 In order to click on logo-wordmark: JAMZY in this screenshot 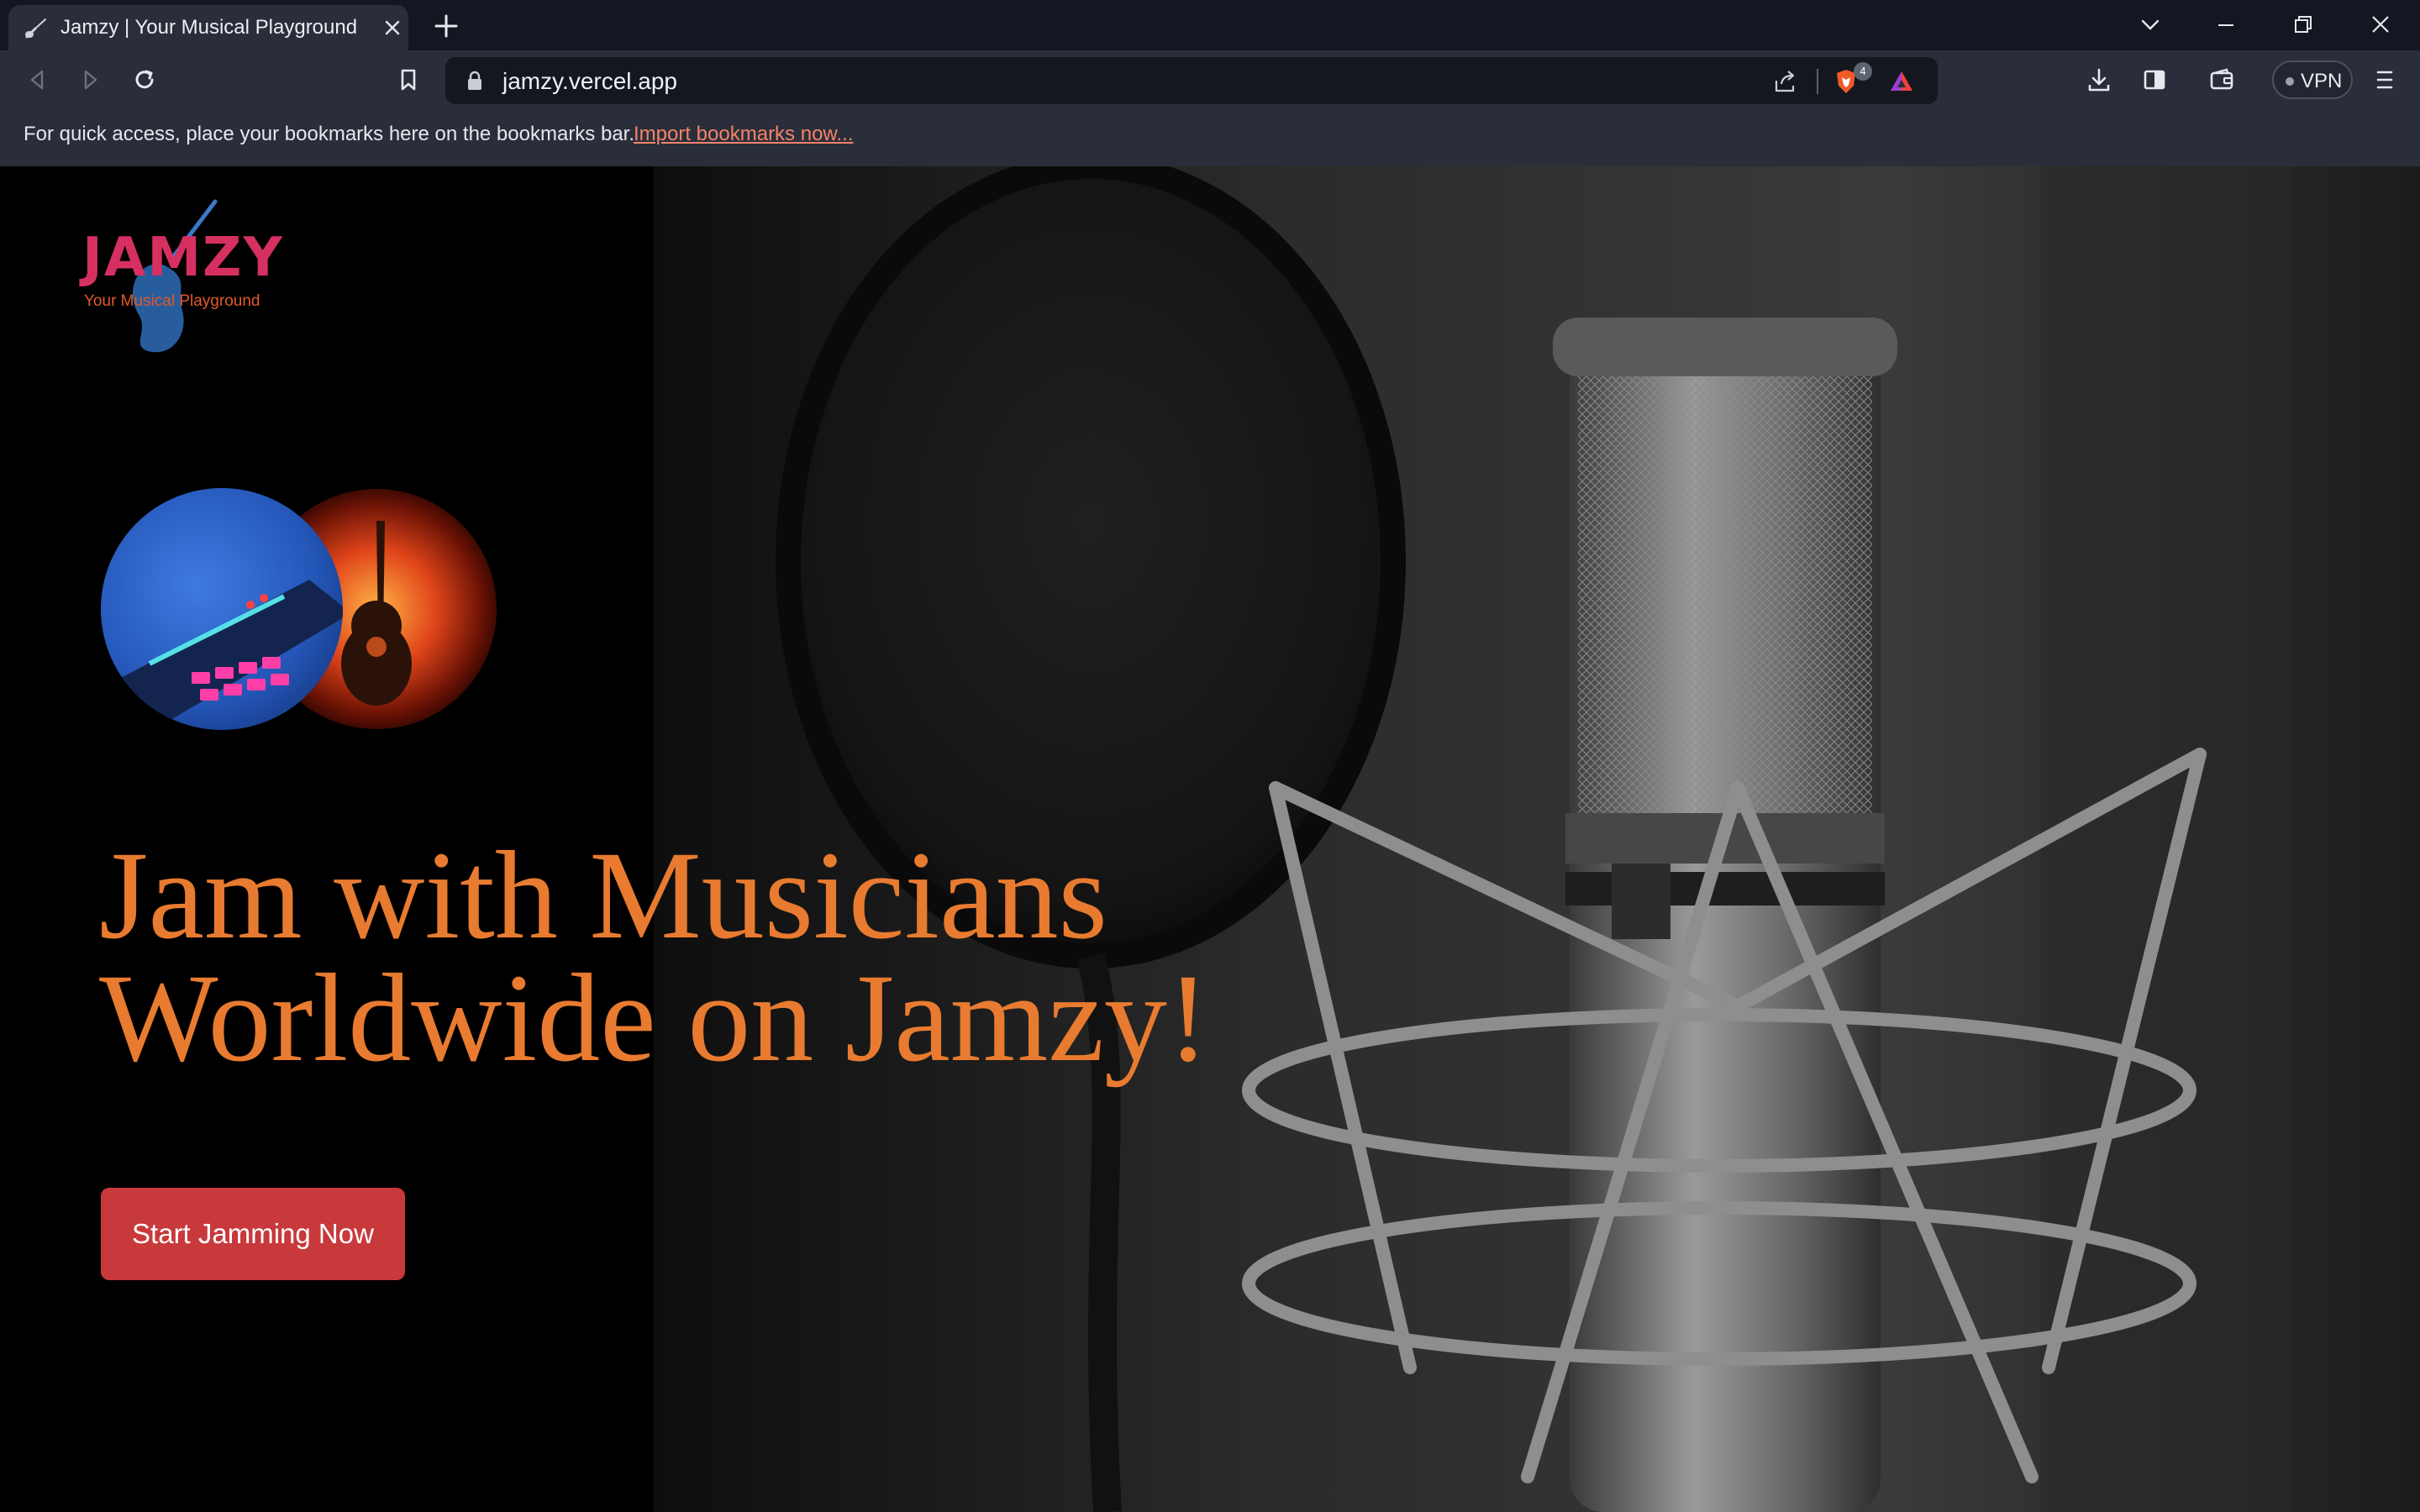, I will do `click(183, 258)`.